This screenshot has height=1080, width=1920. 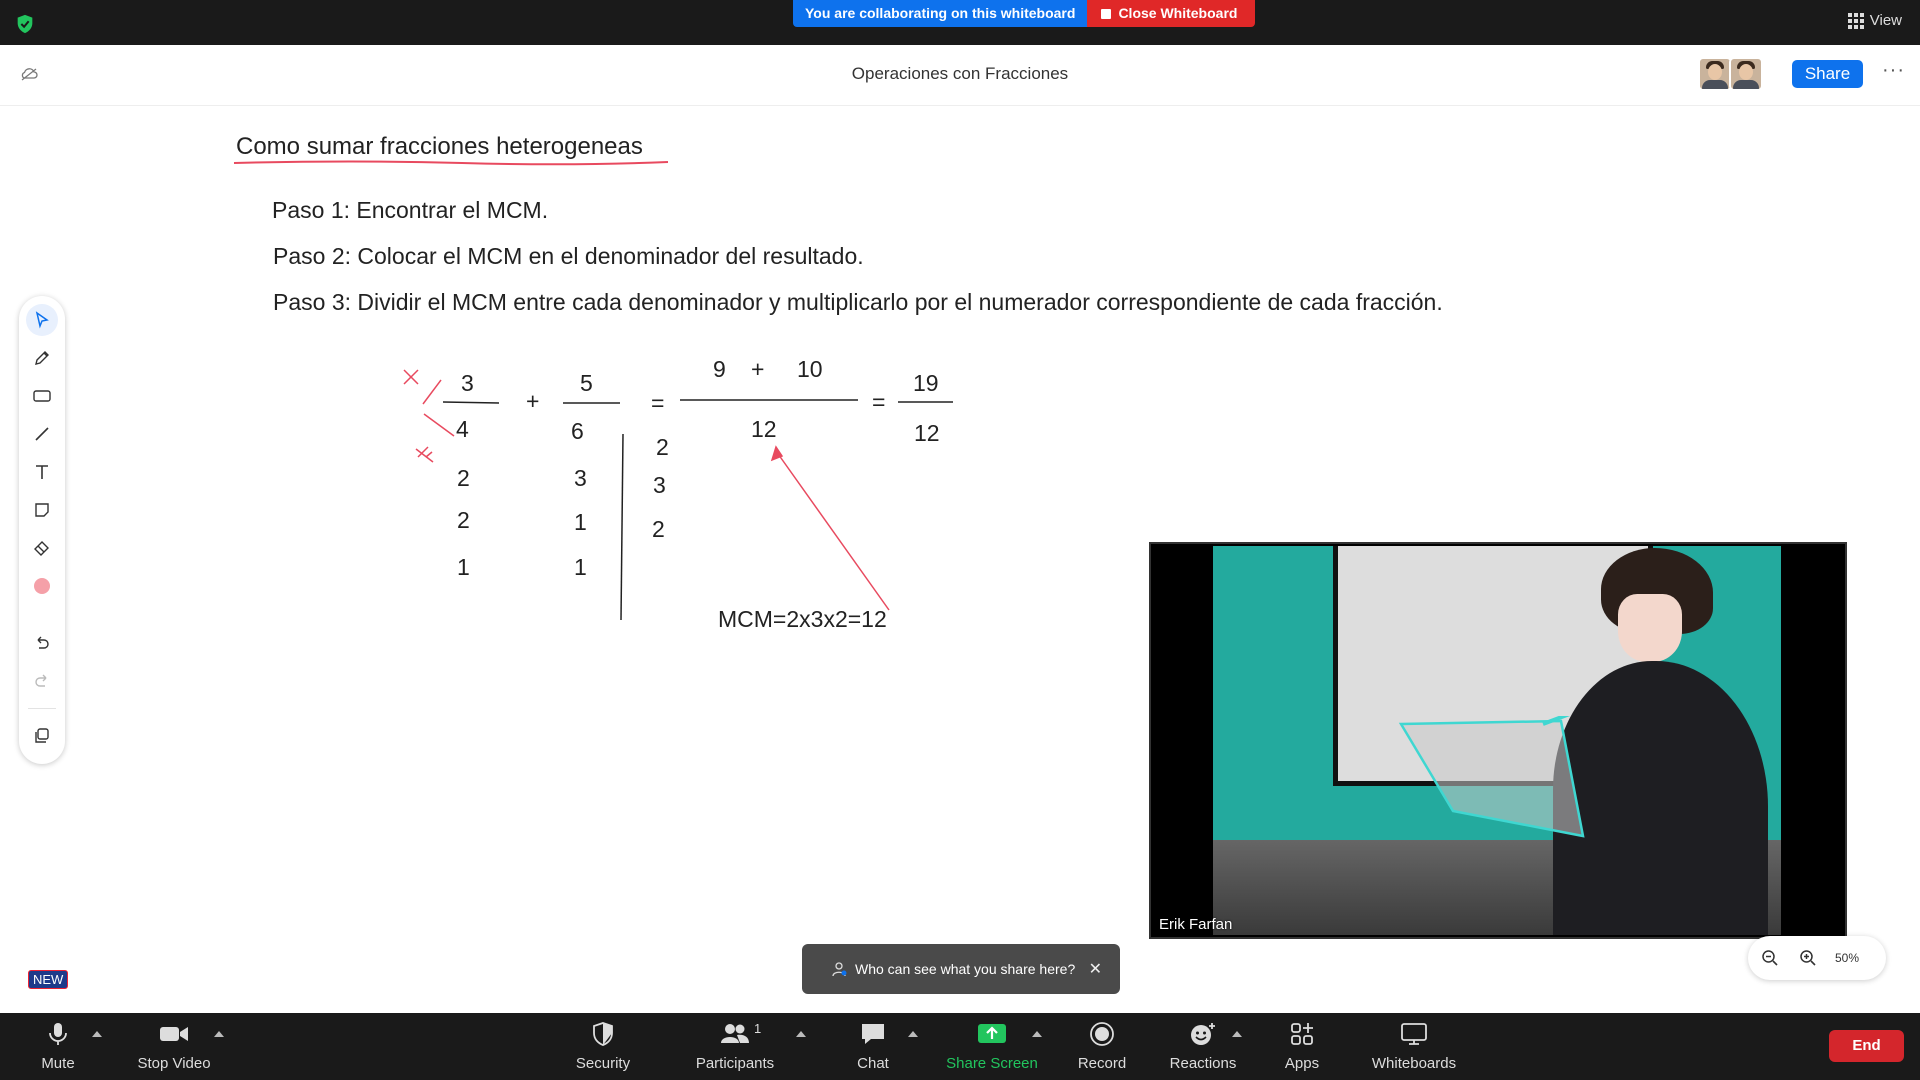 What do you see at coordinates (810, 369) in the screenshot?
I see `result-numerator-b: 10` at bounding box center [810, 369].